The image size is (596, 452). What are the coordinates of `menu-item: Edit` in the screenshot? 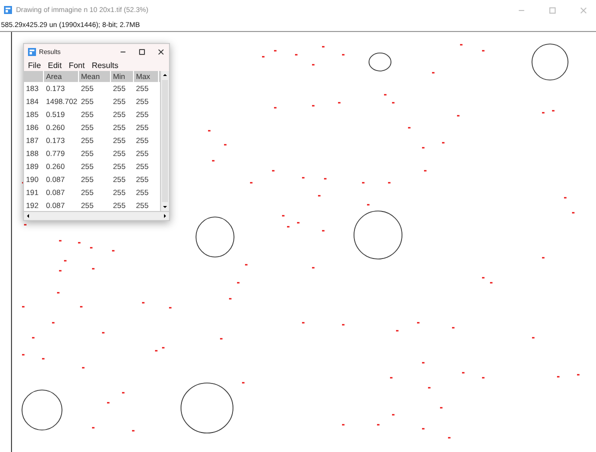 It's located at (55, 65).